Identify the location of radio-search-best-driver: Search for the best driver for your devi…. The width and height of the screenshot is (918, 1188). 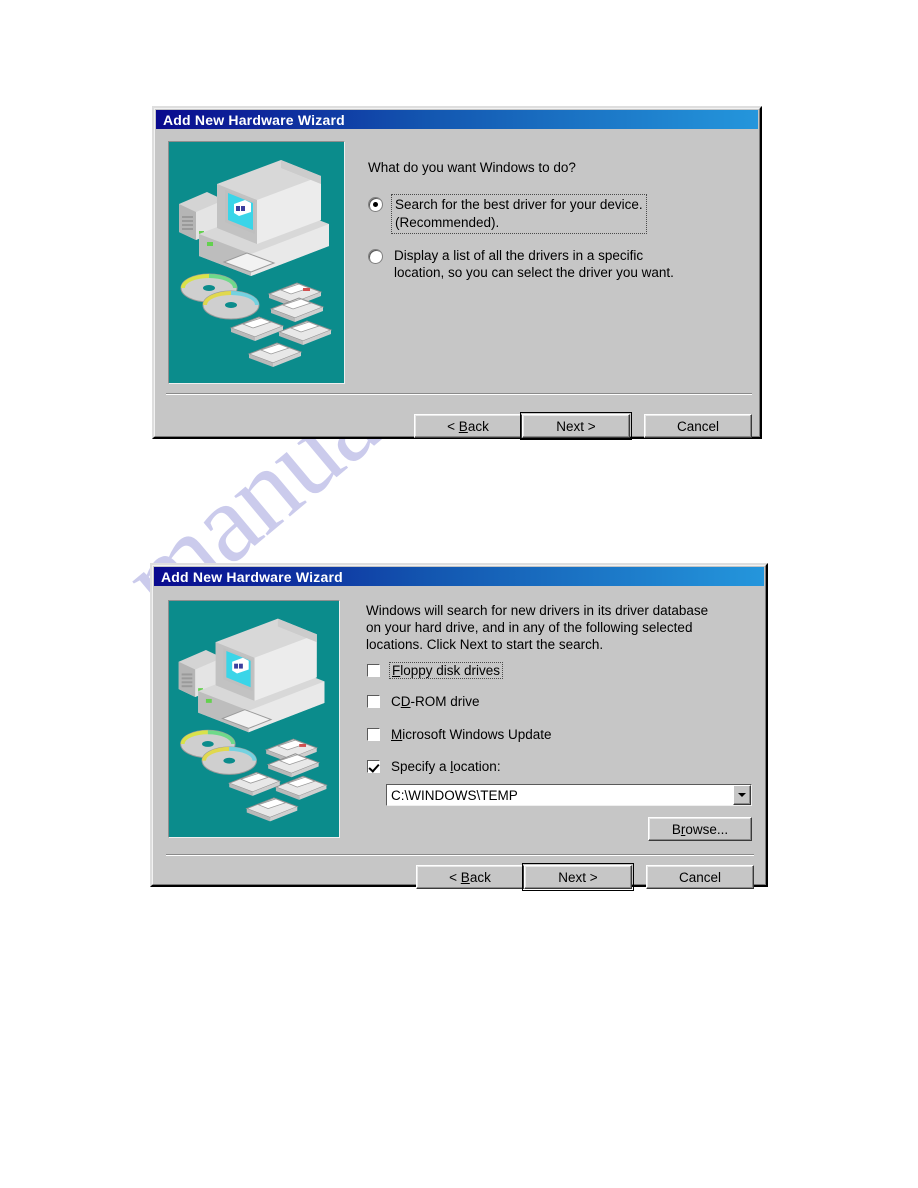
(507, 214).